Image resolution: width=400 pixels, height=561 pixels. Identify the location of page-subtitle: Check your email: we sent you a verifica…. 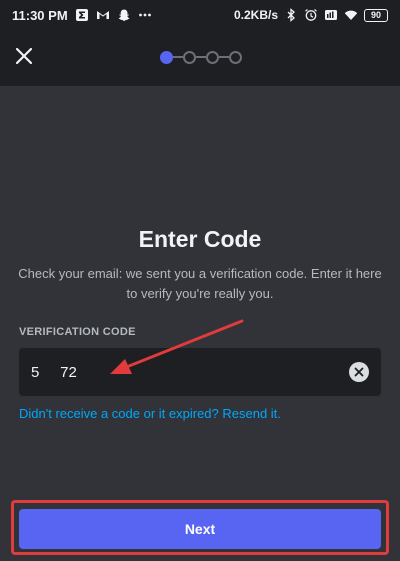
(200, 283).